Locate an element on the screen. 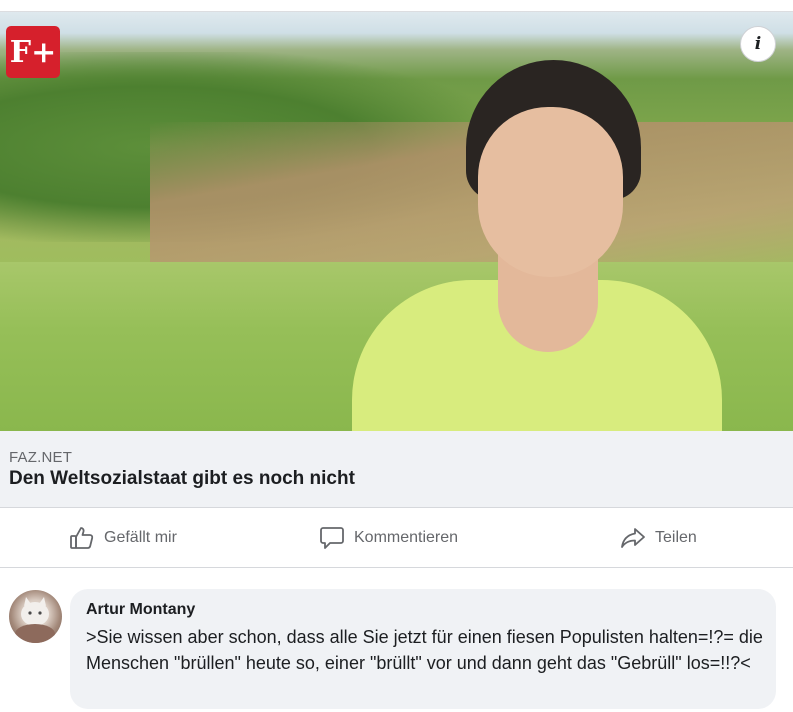 The image size is (793, 712). share-button: Teilen is located at coordinates (658, 537).